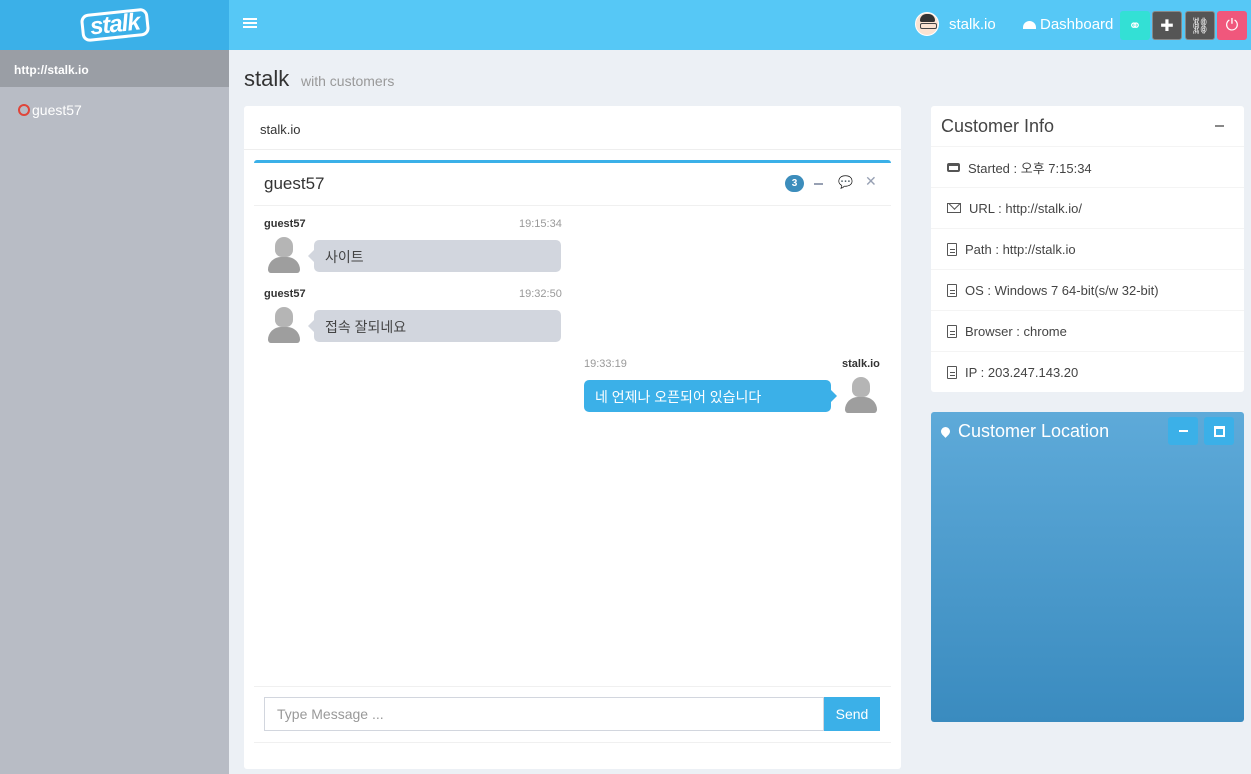 Image resolution: width=1251 pixels, height=774 pixels. Describe the element at coordinates (998, 126) in the screenshot. I see `customer-info-title: Customer Info` at that location.